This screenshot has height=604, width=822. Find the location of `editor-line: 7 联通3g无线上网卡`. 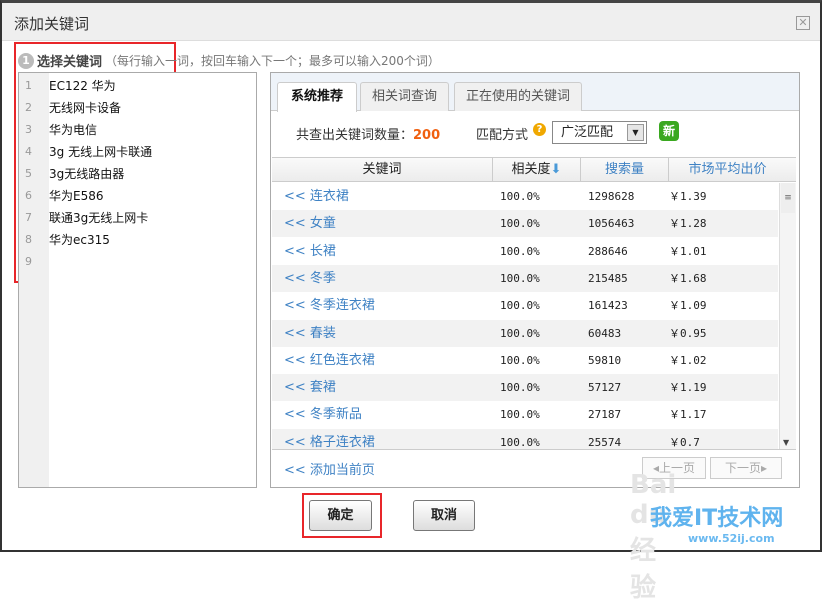

editor-line: 7 联通3g无线上网卡 is located at coordinates (137, 218).